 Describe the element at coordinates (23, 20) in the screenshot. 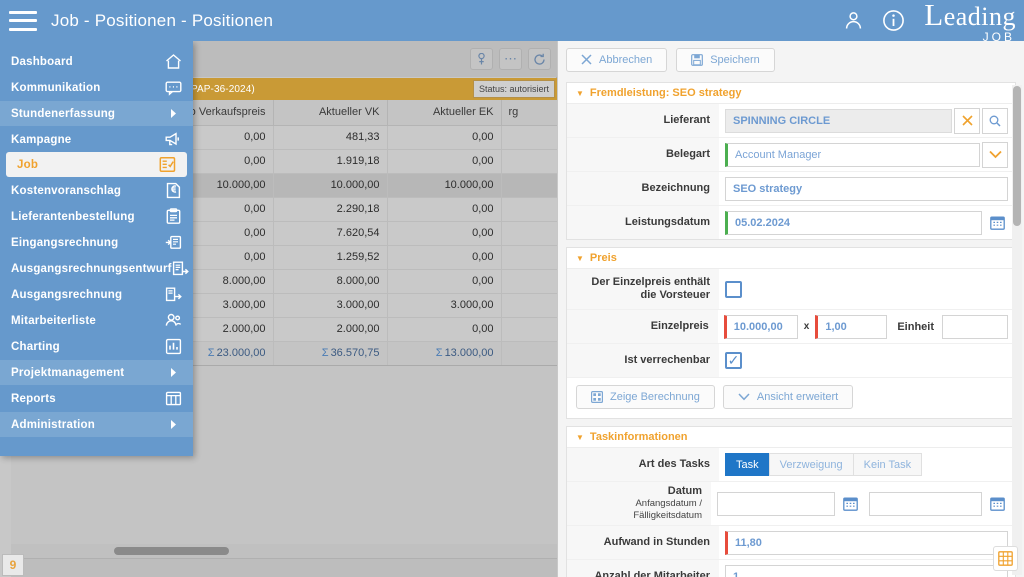

I see `hamburger-icon` at that location.